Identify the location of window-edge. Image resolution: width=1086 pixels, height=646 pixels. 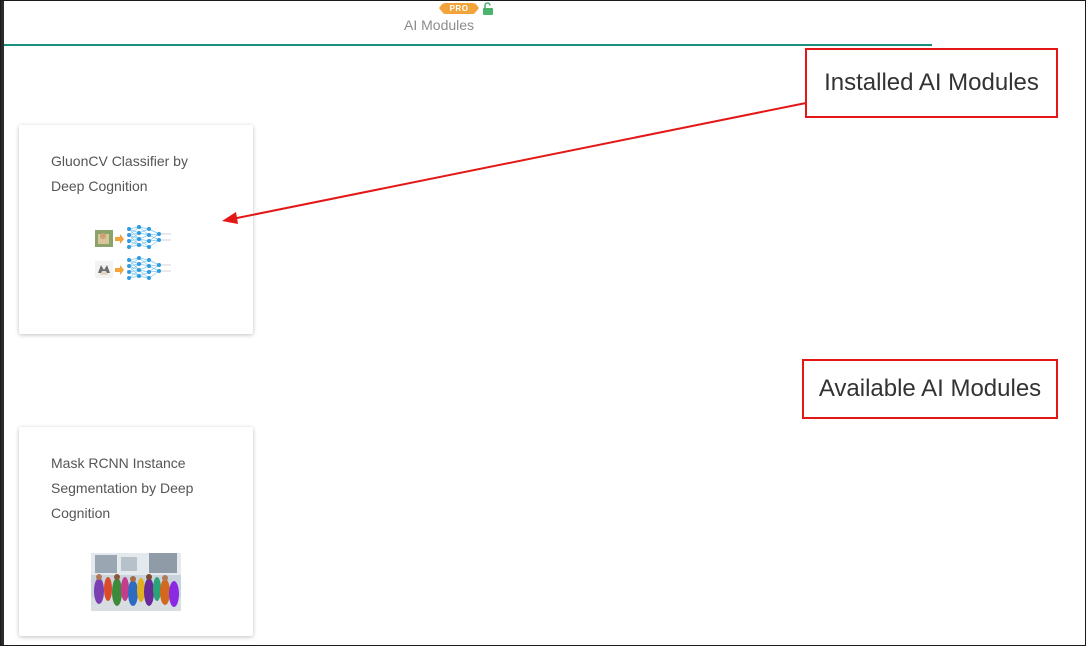
(2, 323).